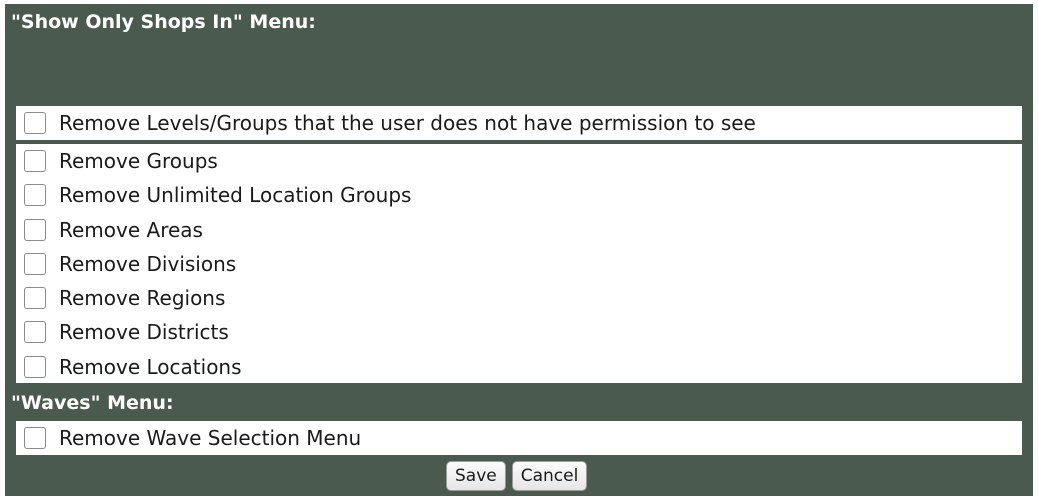 This screenshot has width=1038, height=501. I want to click on checkbox-remove-areas, so click(35, 230).